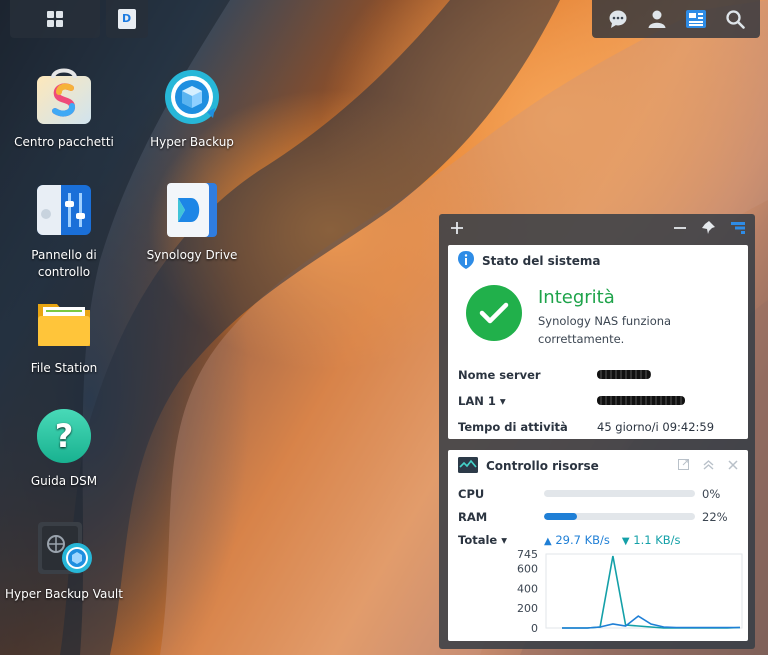 The image size is (768, 655). What do you see at coordinates (680, 228) in the screenshot?
I see `minimize-panel-button` at bounding box center [680, 228].